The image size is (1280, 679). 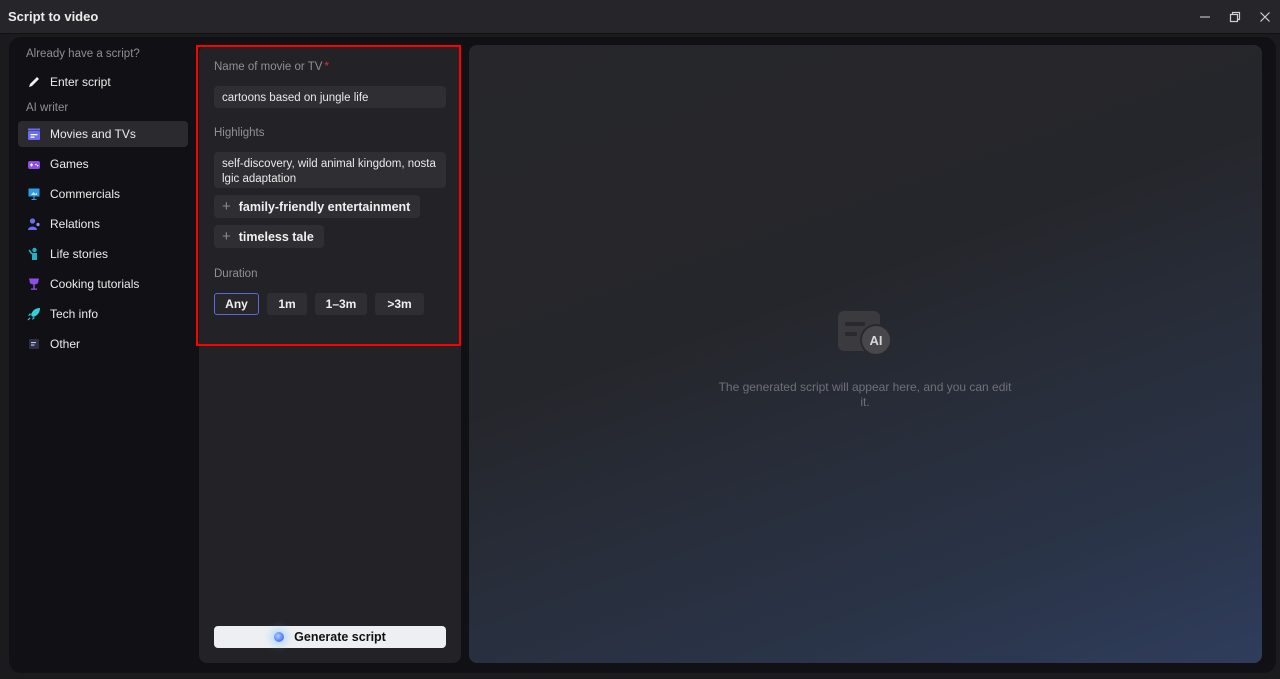 I want to click on highlights-label: Highlights, so click(x=239, y=133).